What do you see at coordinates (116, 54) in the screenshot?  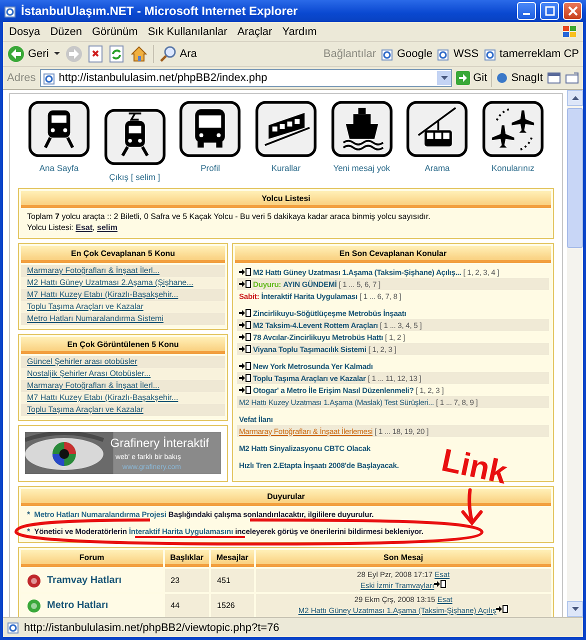 I see `refresh-button` at bounding box center [116, 54].